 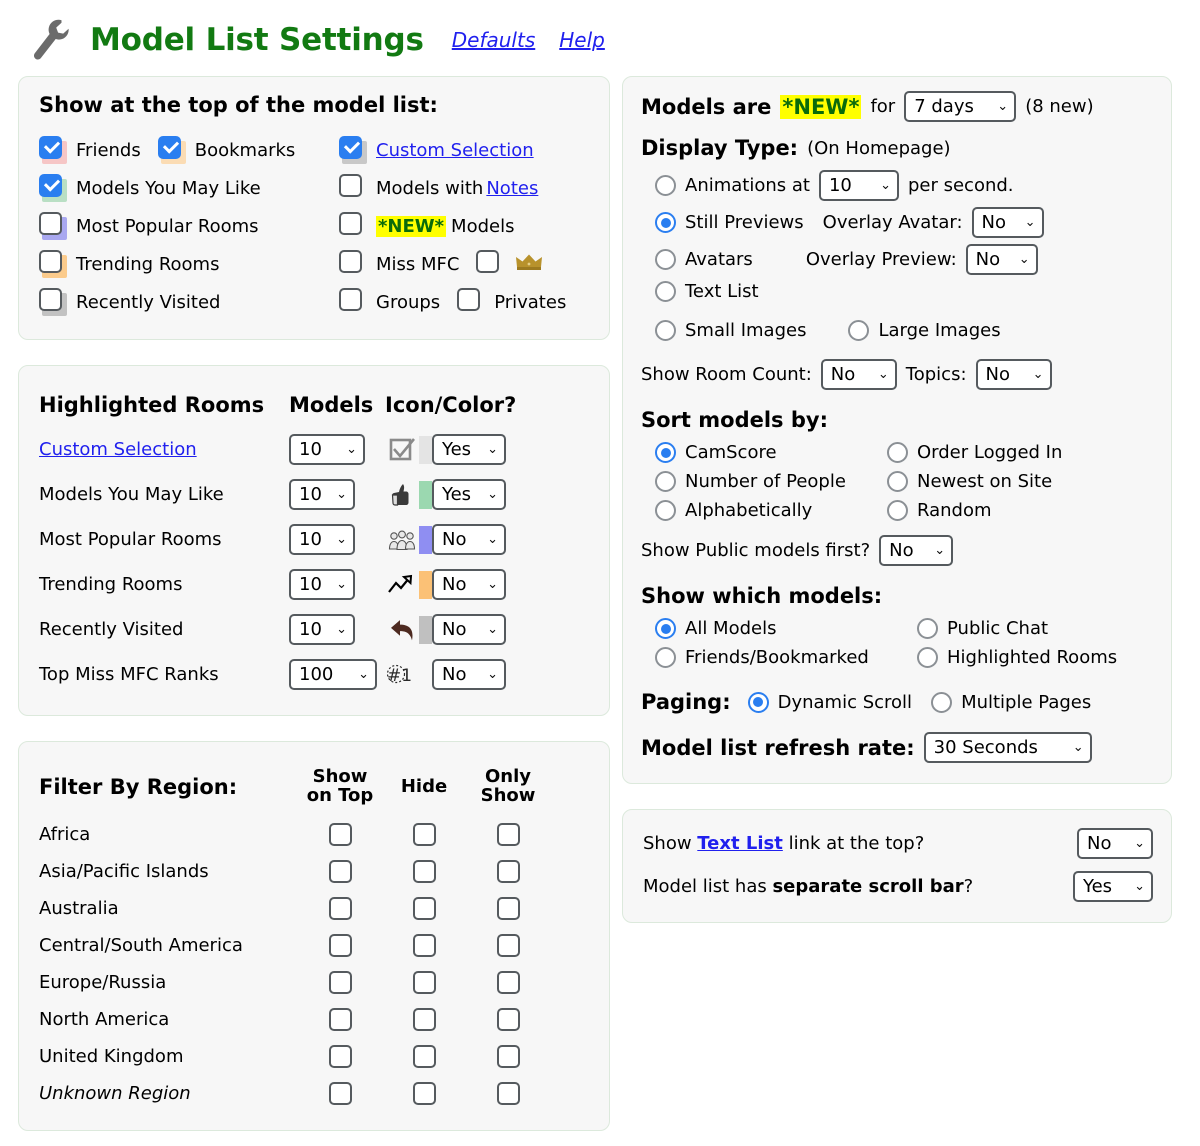 I want to click on checkbox-miss-mfc-crown, so click(x=490, y=264).